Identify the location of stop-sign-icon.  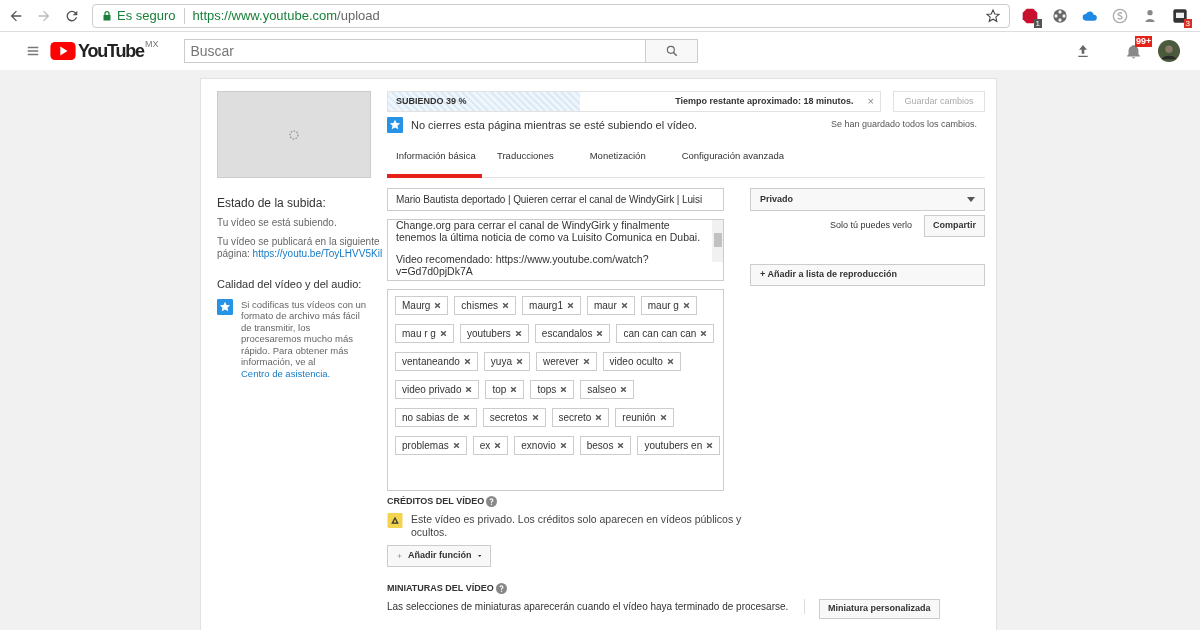
(1030, 15).